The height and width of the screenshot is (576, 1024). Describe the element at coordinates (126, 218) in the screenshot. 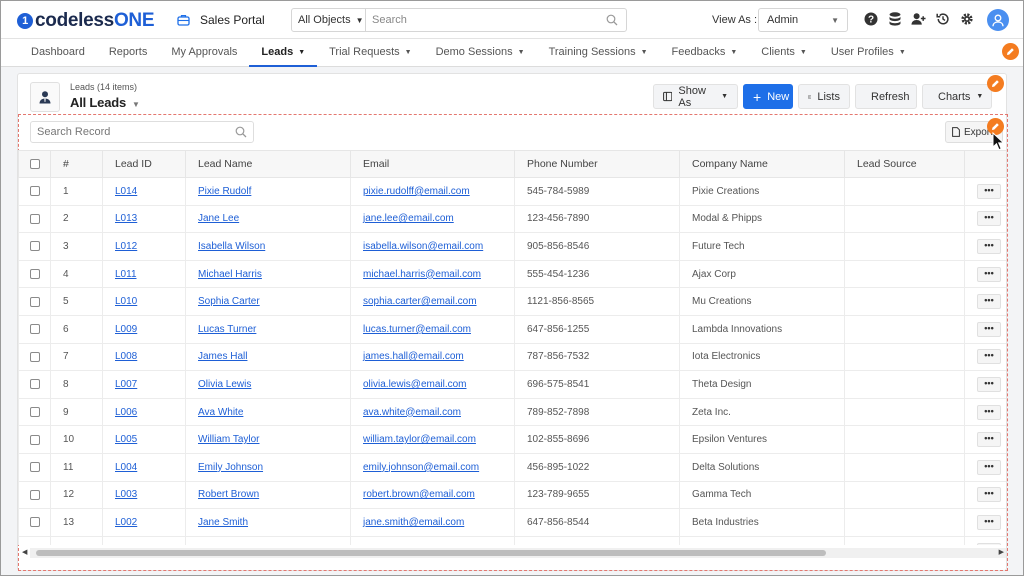

I see `cell-lead-id-link: L013` at that location.